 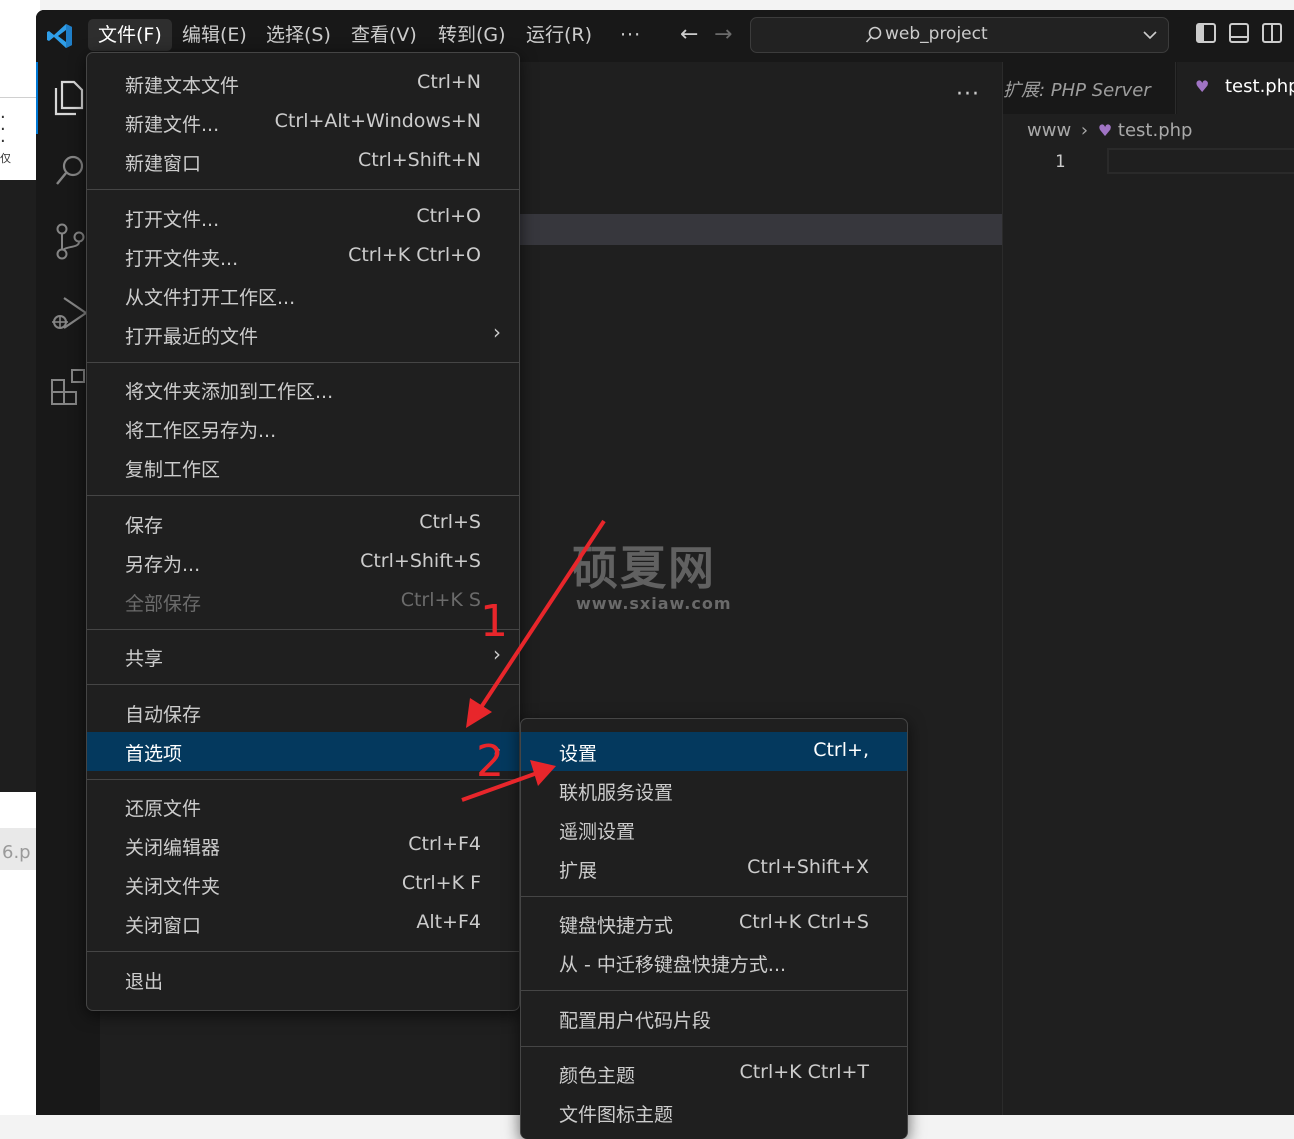 What do you see at coordinates (303, 83) in the screenshot?
I see `menu-item-new-text-file: 新建文本文件 Ctrl+N` at bounding box center [303, 83].